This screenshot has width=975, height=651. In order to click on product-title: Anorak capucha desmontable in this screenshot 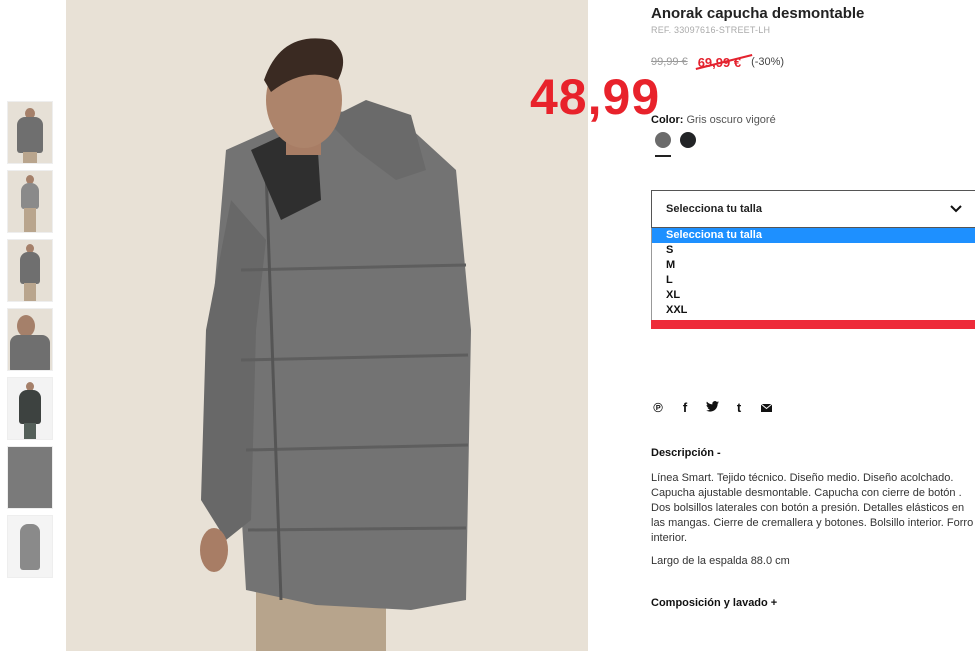, I will do `click(758, 13)`.